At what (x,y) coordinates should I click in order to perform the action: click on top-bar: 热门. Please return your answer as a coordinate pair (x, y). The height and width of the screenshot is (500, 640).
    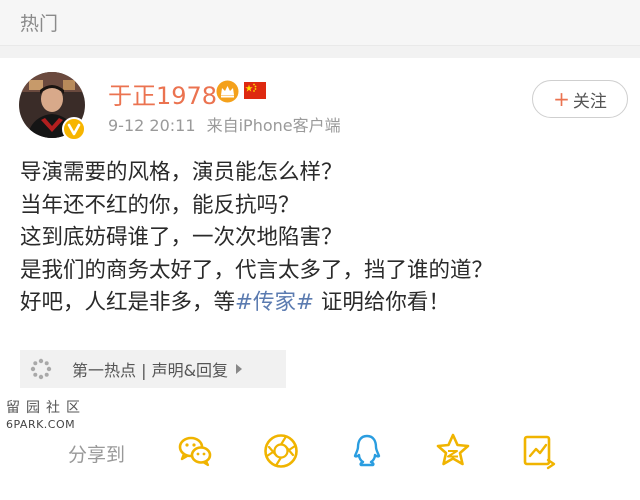
    Looking at the image, I should click on (320, 23).